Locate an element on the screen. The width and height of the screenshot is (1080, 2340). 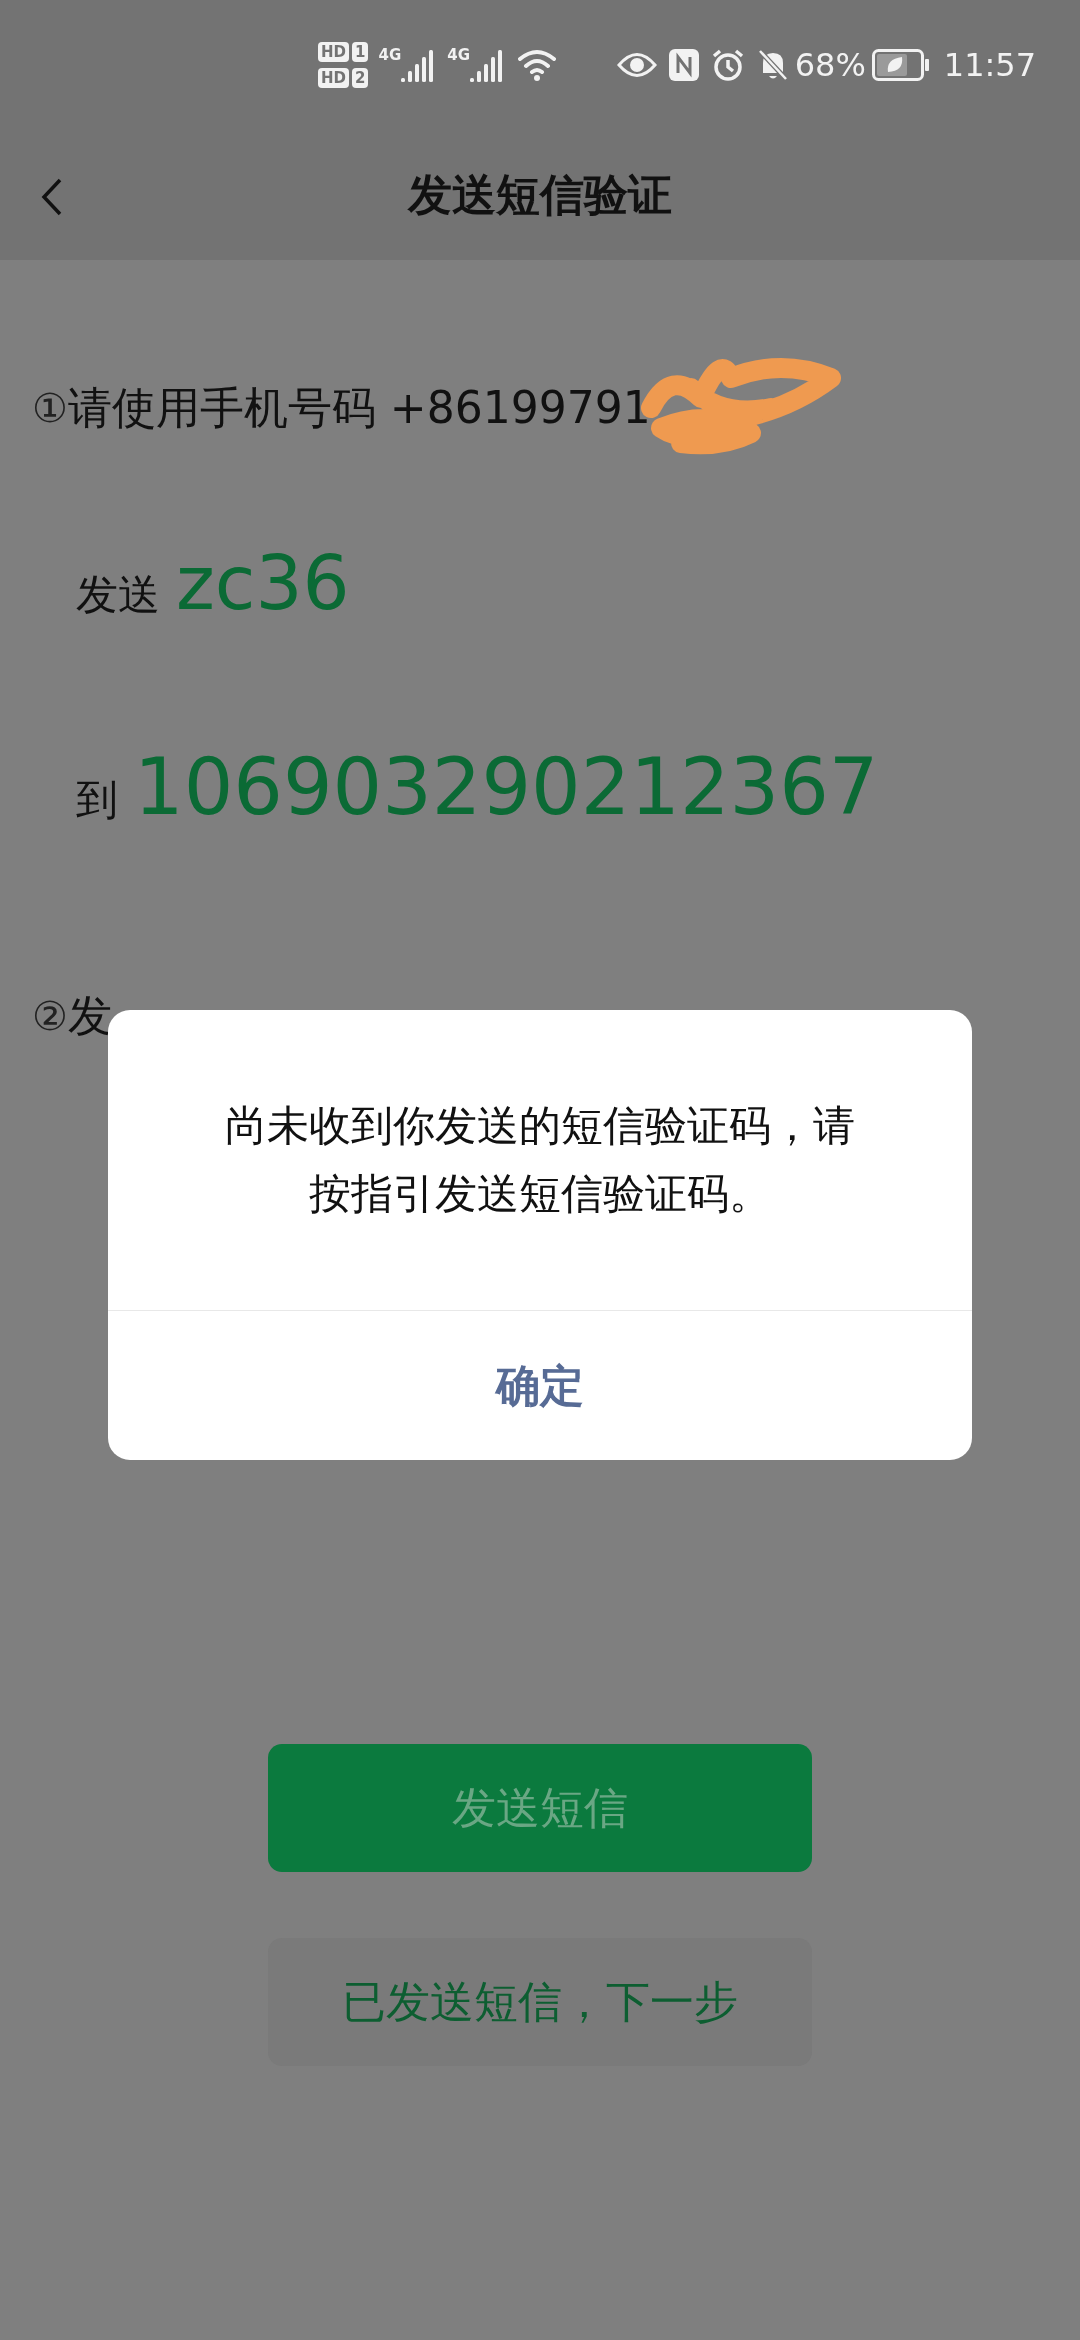
eye-icon is located at coordinates (636, 65).